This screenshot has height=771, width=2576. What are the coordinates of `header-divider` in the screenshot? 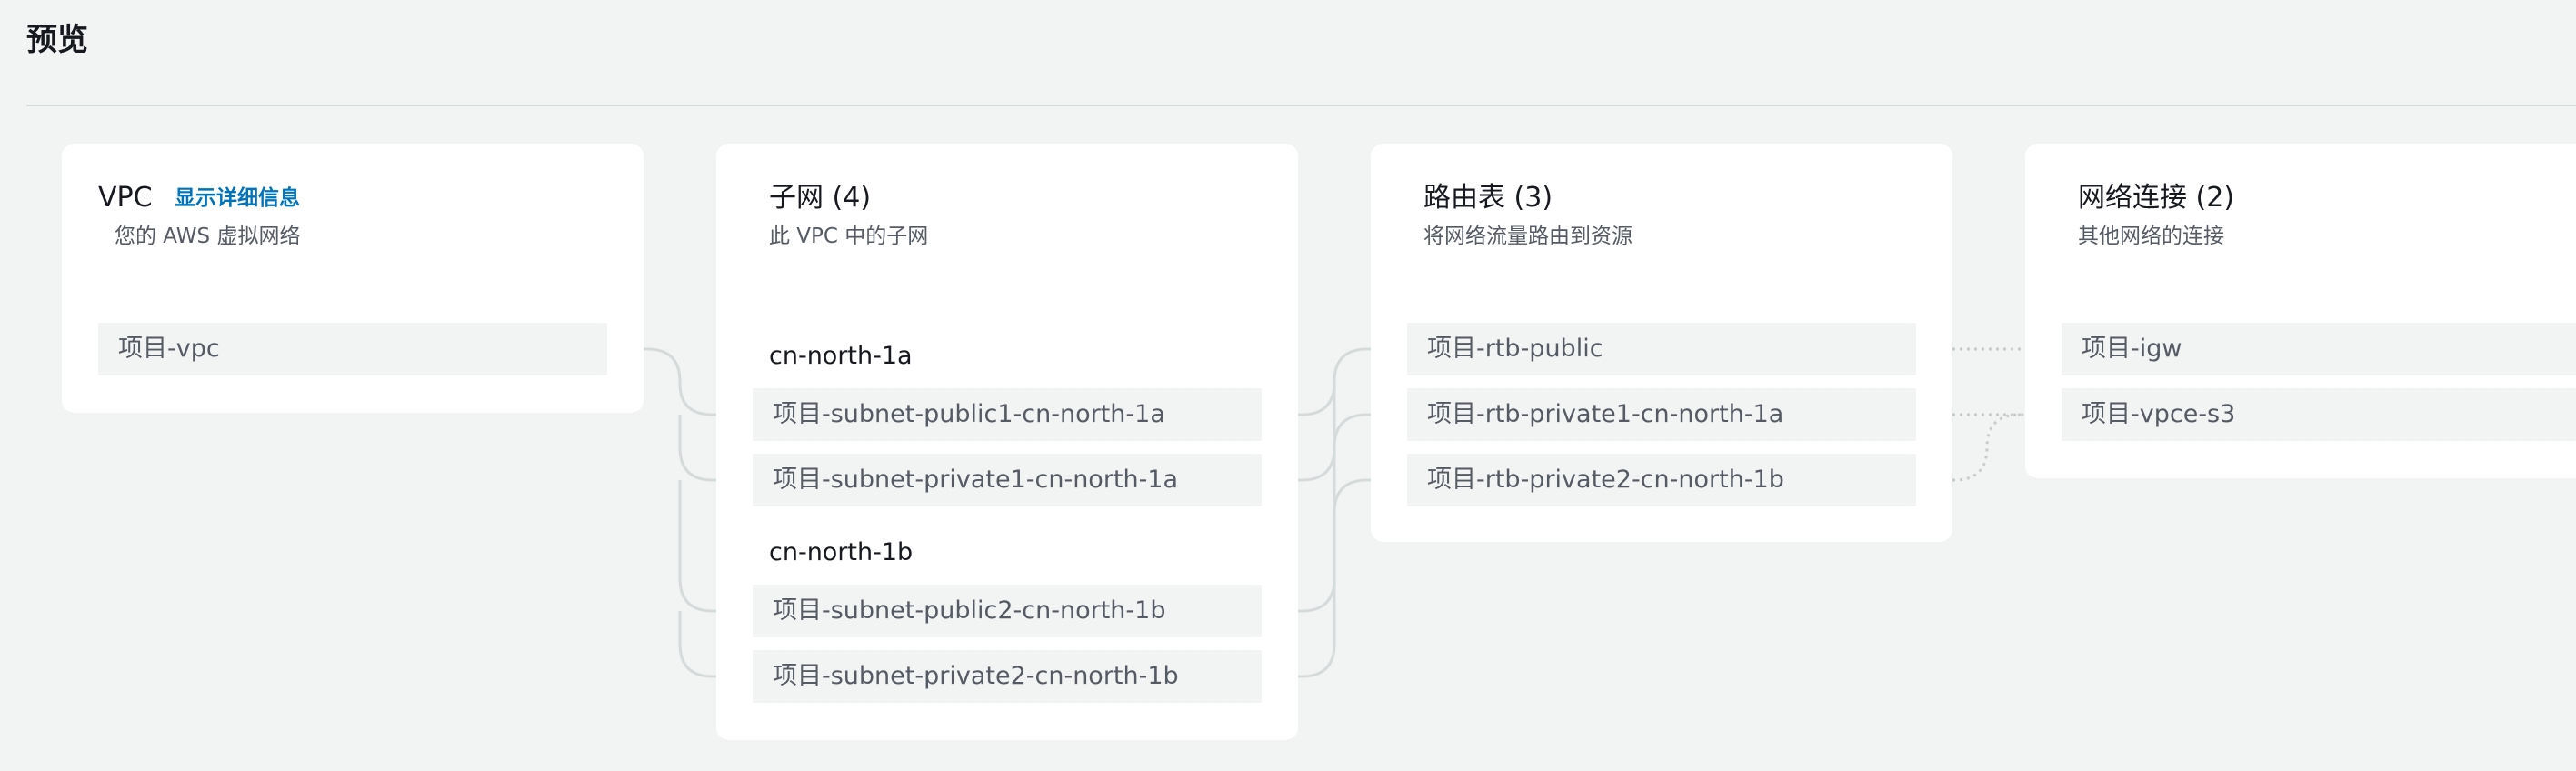 It's located at (1301, 106).